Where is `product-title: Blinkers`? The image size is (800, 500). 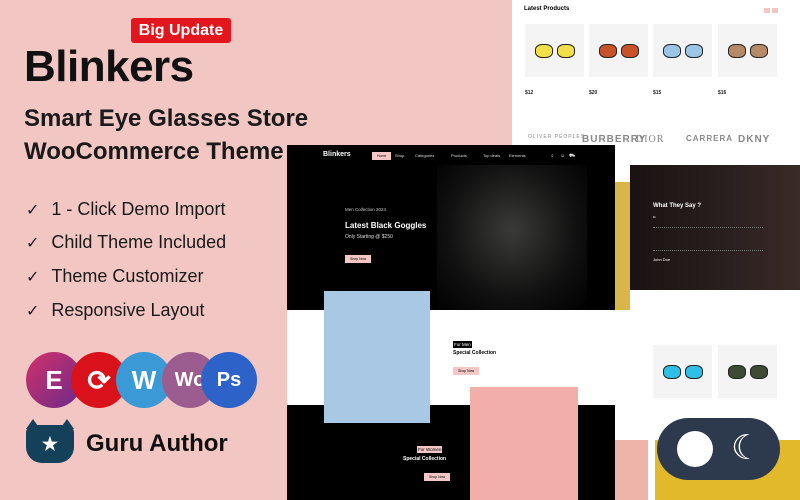
product-title: Blinkers is located at coordinates (109, 66).